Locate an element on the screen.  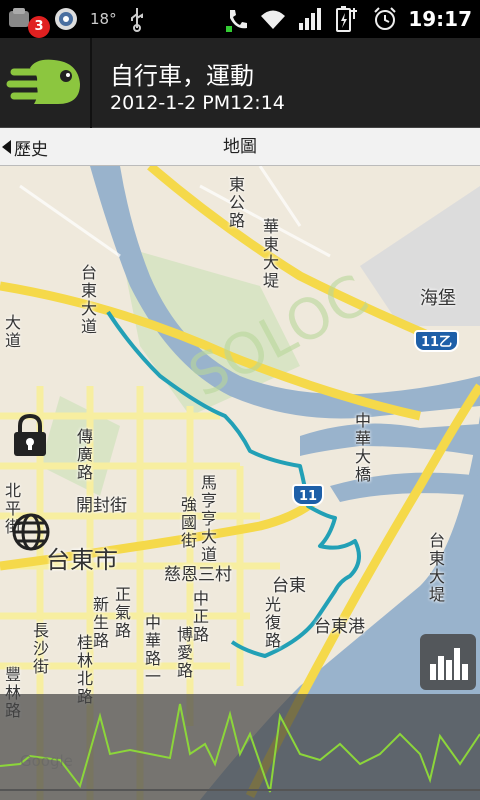
tab-bar: 歷史 地圖 is located at coordinates (240, 147).